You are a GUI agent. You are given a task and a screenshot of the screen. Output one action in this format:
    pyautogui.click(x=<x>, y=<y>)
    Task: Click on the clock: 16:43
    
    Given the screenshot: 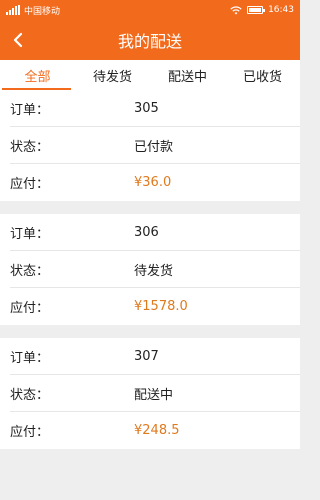 What is the action you would take?
    pyautogui.click(x=281, y=10)
    